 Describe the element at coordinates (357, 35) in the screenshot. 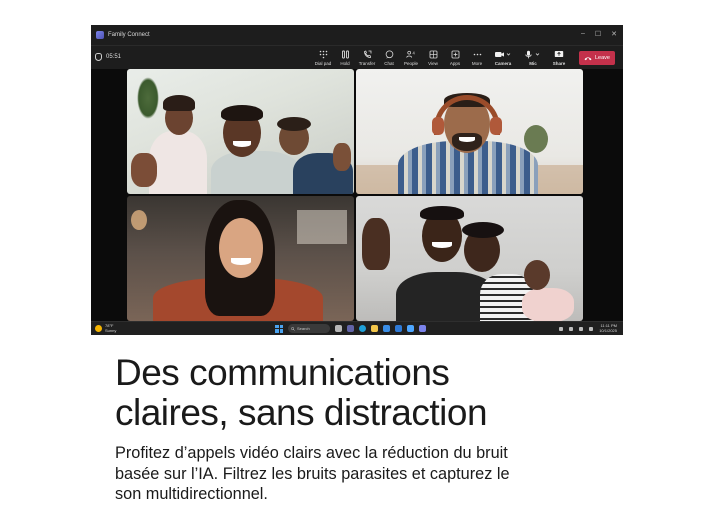

I see `window-titlebar: Family Connect – ☐ ✕` at that location.